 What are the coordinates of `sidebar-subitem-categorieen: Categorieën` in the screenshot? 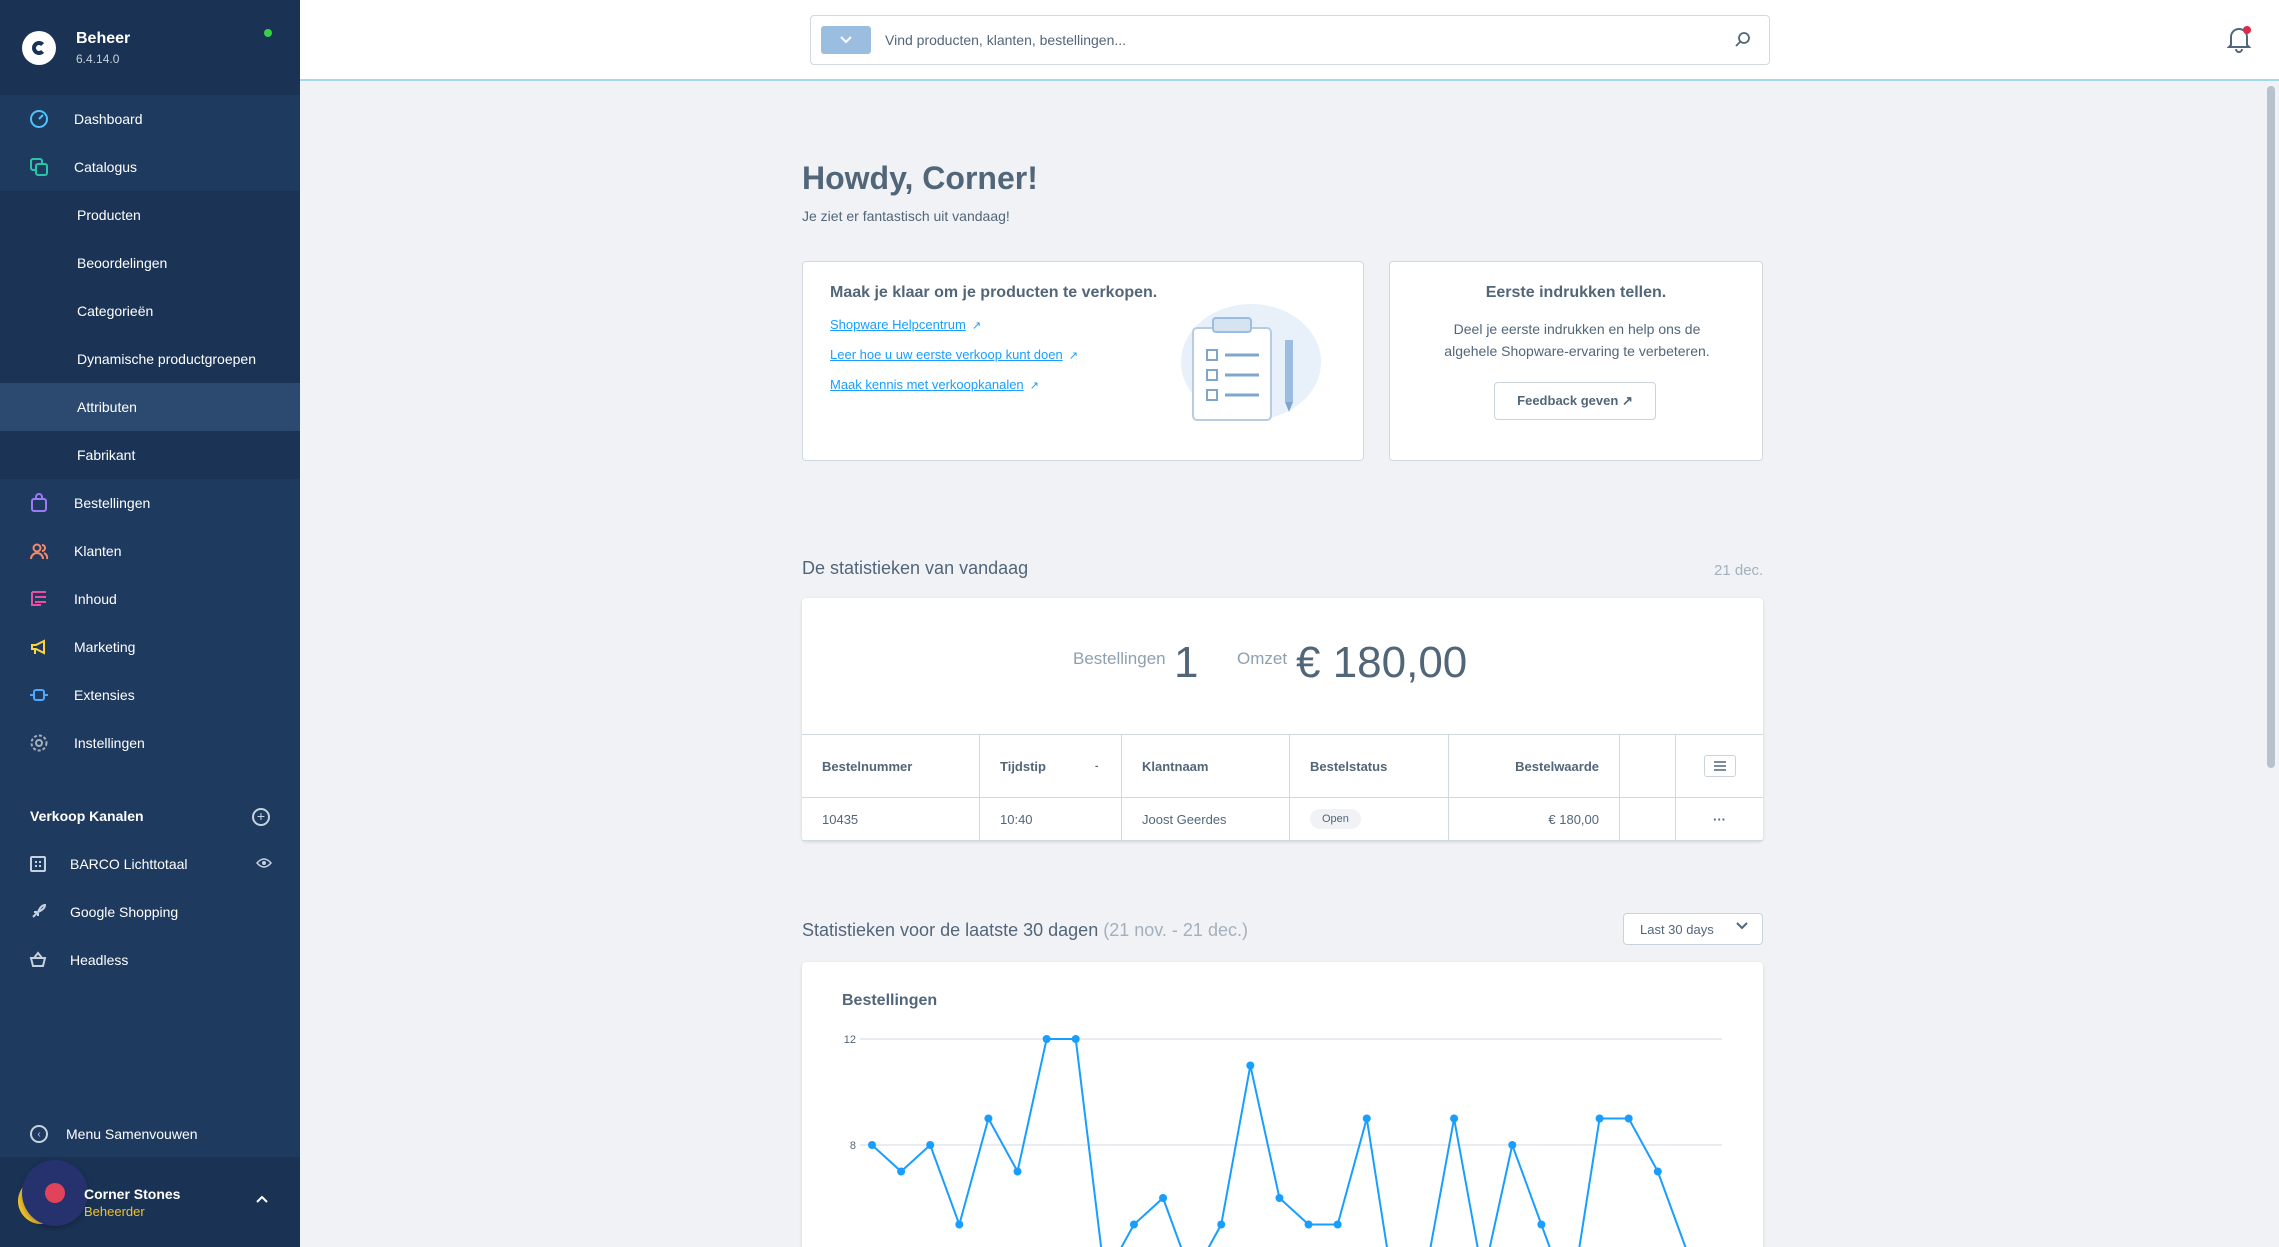 It's located at (150, 311).